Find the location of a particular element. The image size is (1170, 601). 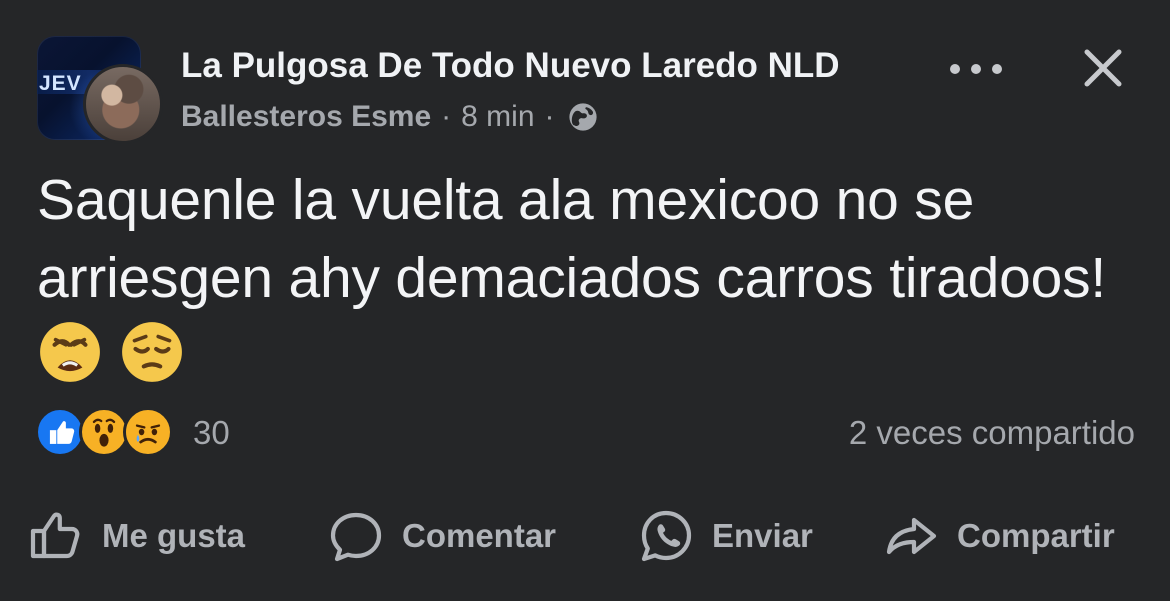

post-meta: Ballesteros Esme · 8 min · is located at coordinates (390, 117).